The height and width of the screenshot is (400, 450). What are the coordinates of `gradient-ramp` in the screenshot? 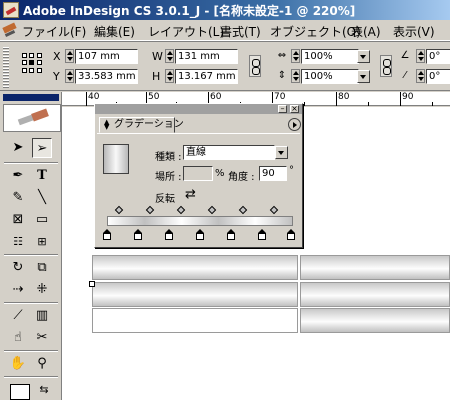 It's located at (200, 221).